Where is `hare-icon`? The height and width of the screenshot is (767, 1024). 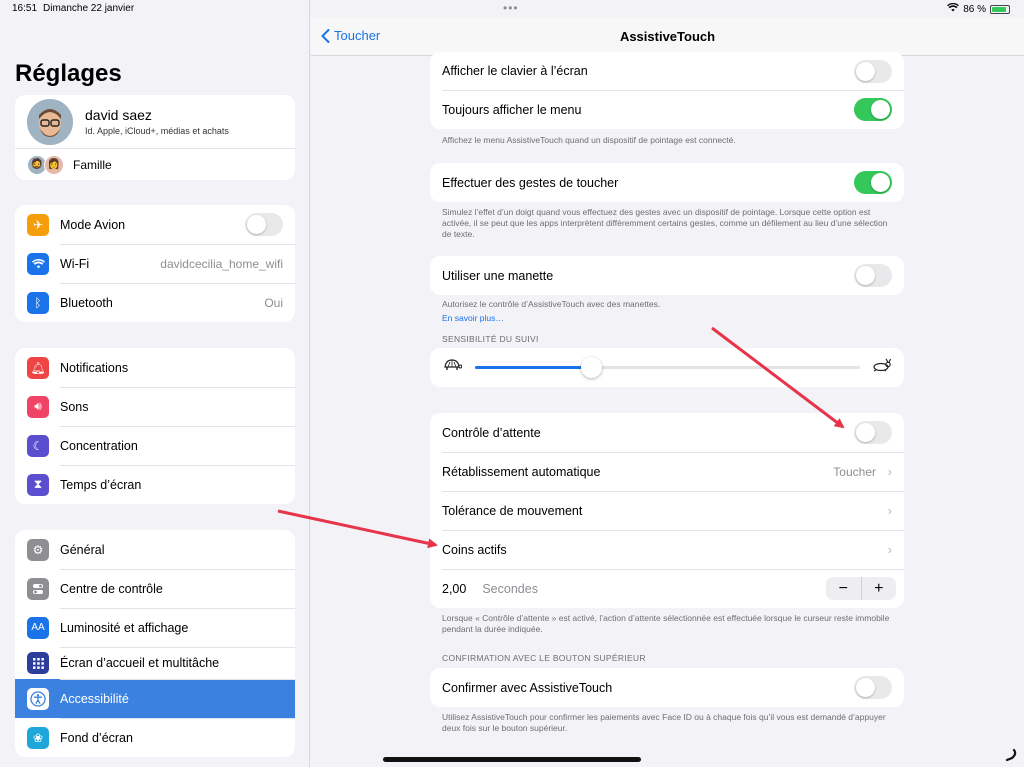 hare-icon is located at coordinates (882, 366).